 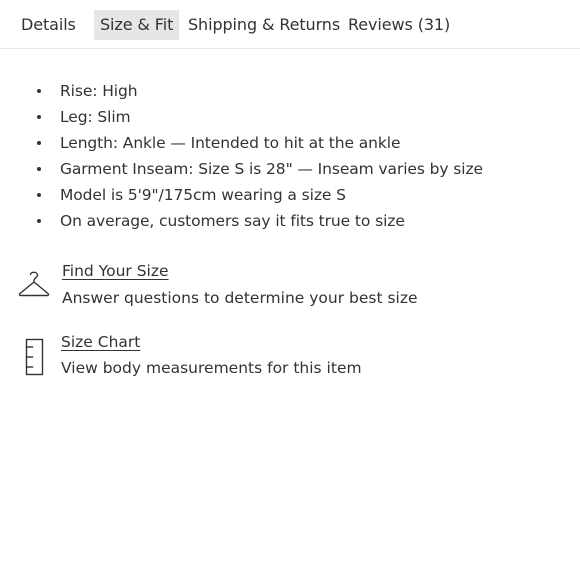 I want to click on size-chart-description: View body measurements for this item, so click(x=211, y=368).